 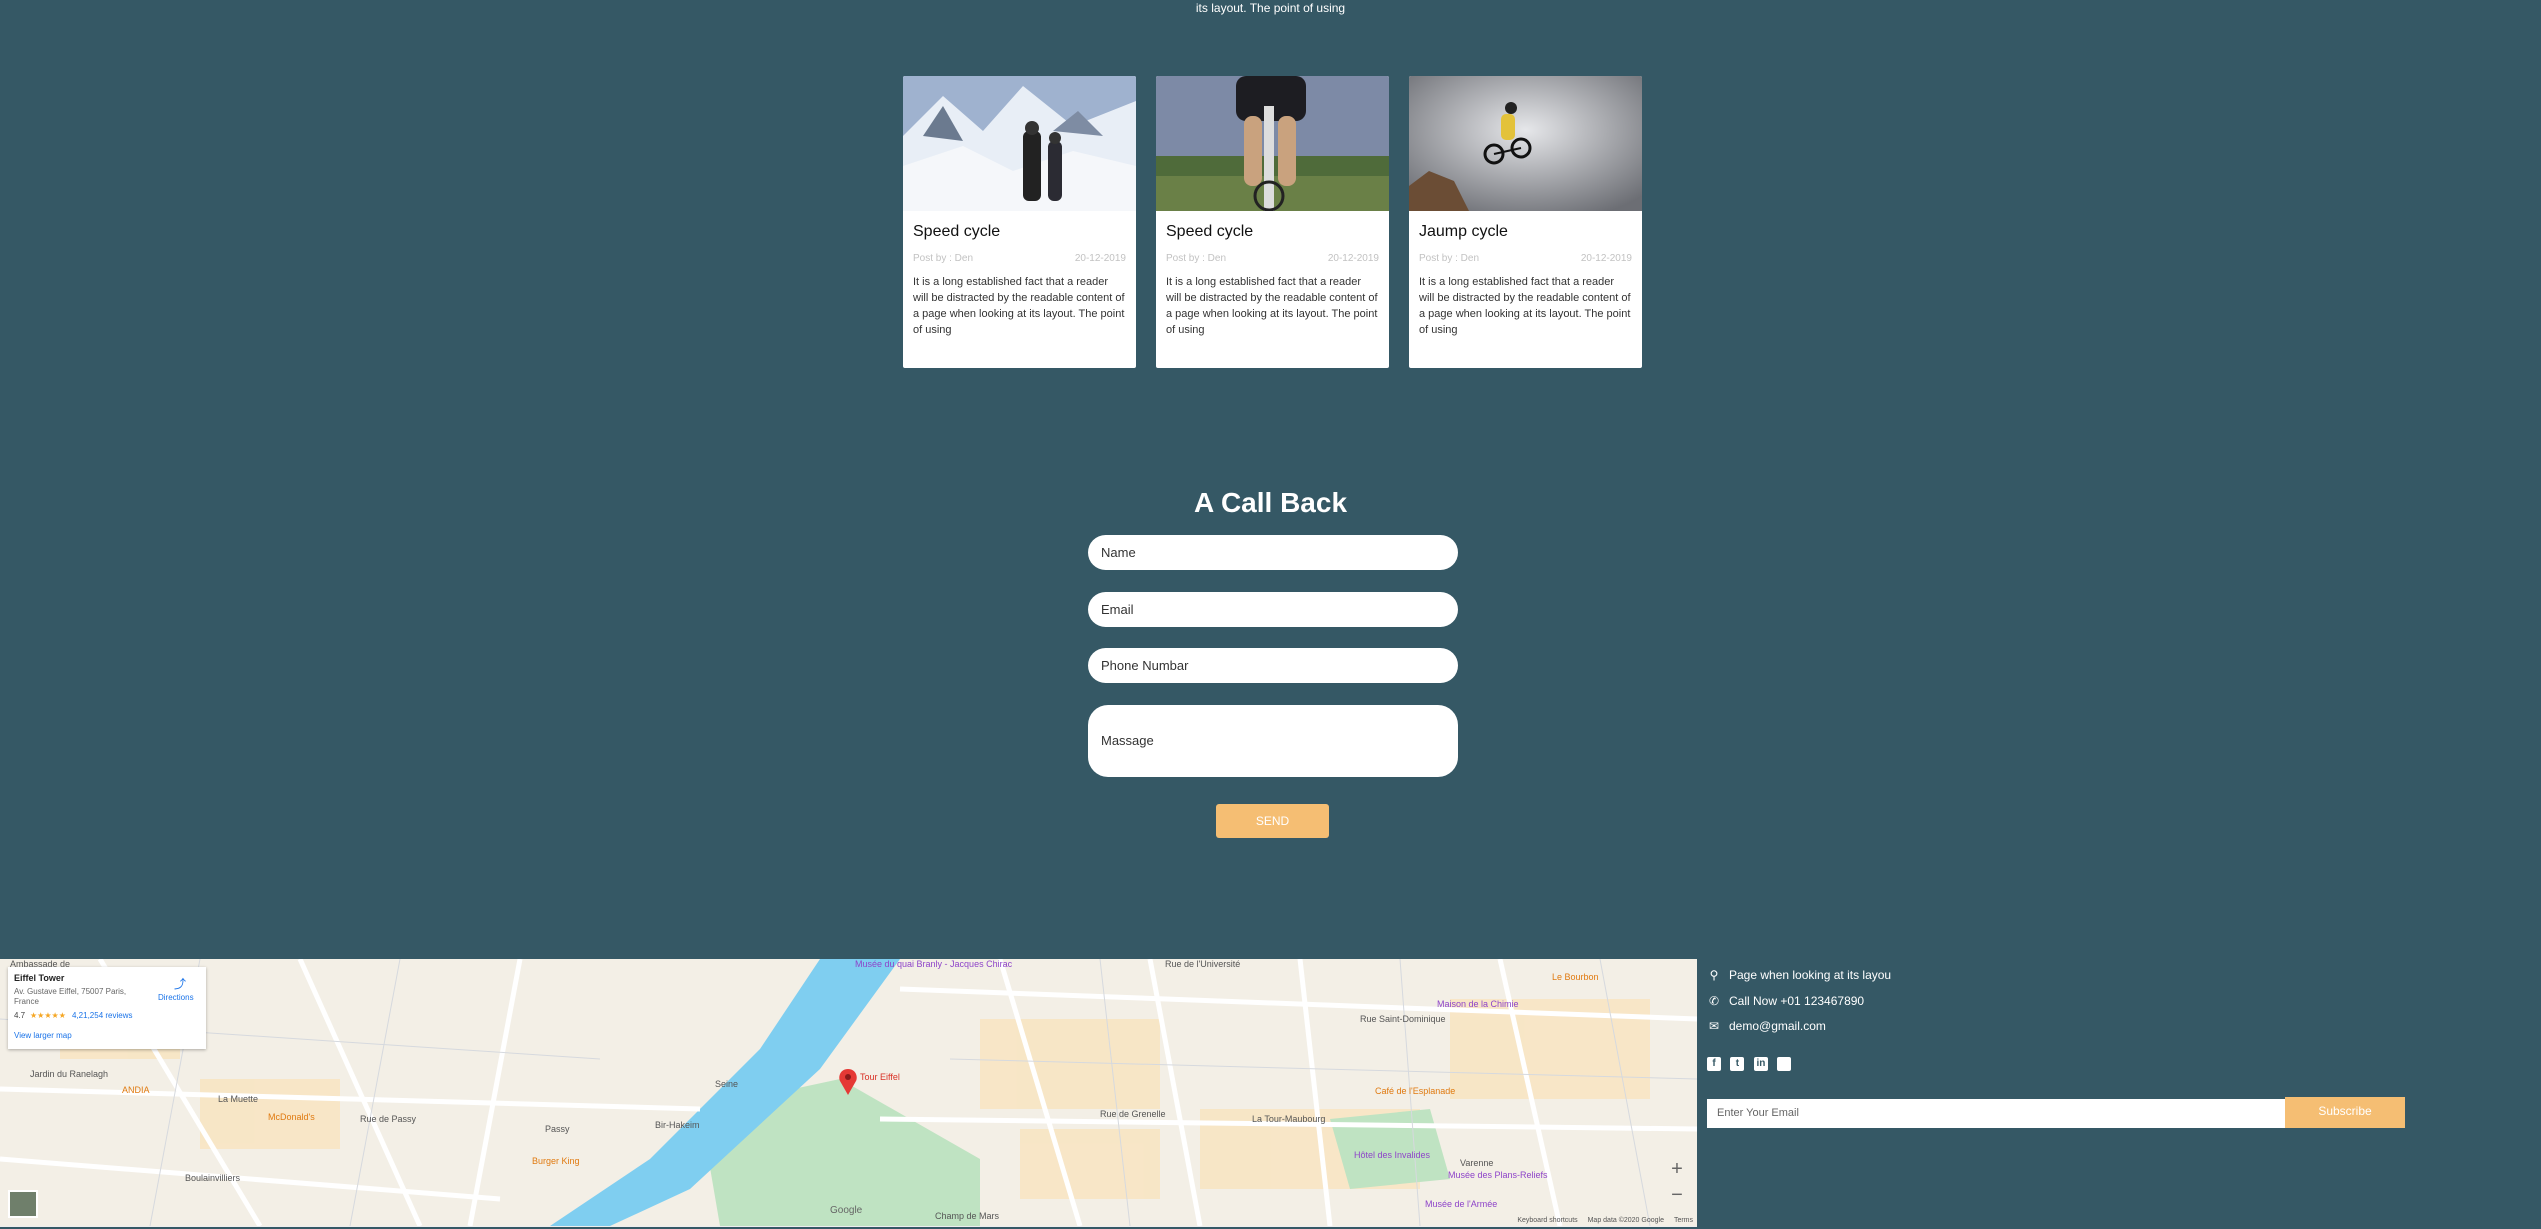 I want to click on map-label: Bir-Hakeim, so click(x=677, y=1125).